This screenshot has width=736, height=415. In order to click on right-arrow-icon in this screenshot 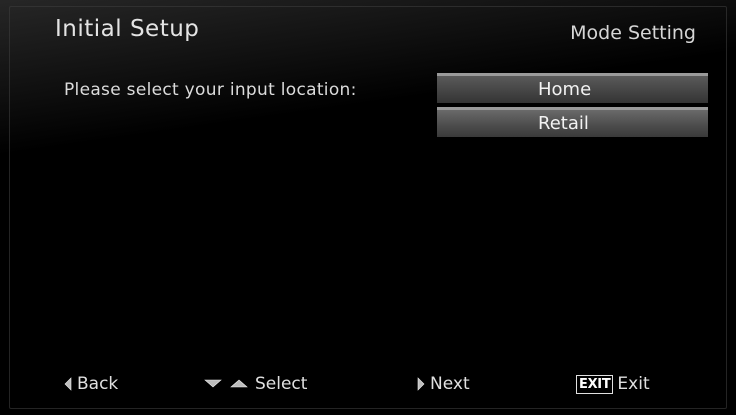, I will do `click(421, 384)`.